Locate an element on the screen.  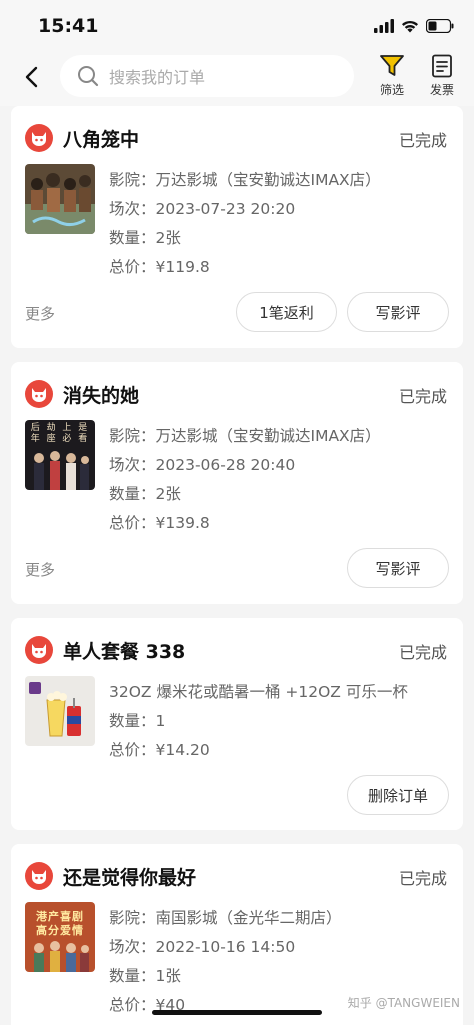
order-title: 单人套餐 338 is located at coordinates (124, 651).